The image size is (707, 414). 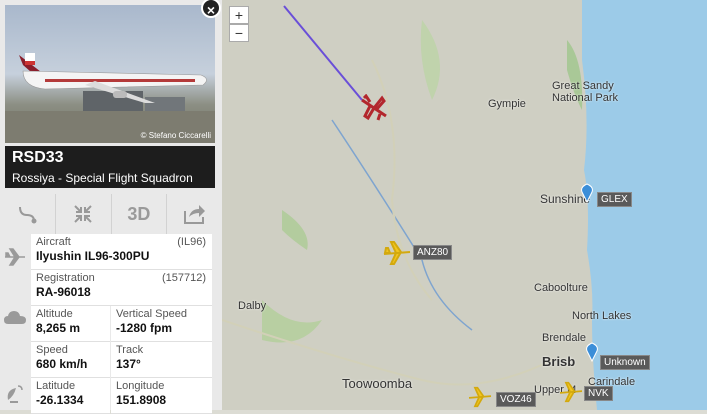 I want to click on vertical-speed-value: -1280 fpm, so click(x=144, y=328).